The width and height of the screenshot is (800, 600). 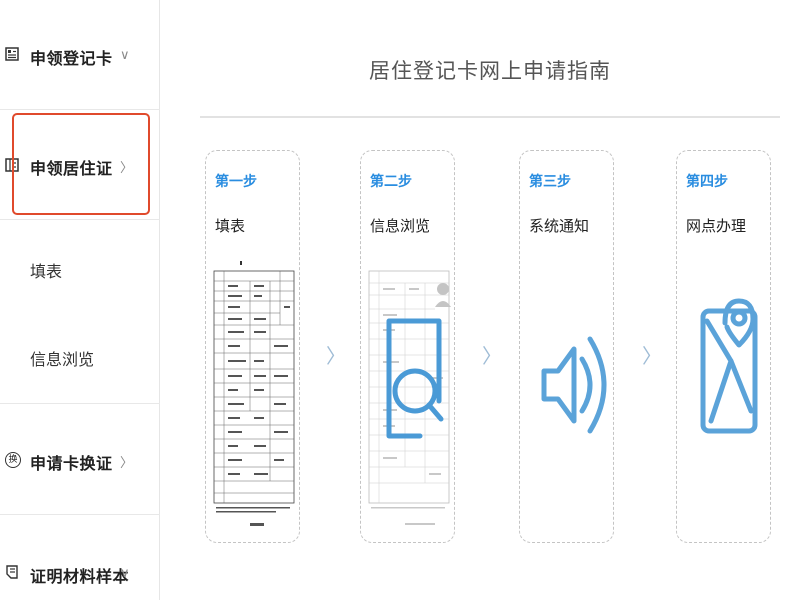 I want to click on document-sample-icon, so click(x=12, y=572).